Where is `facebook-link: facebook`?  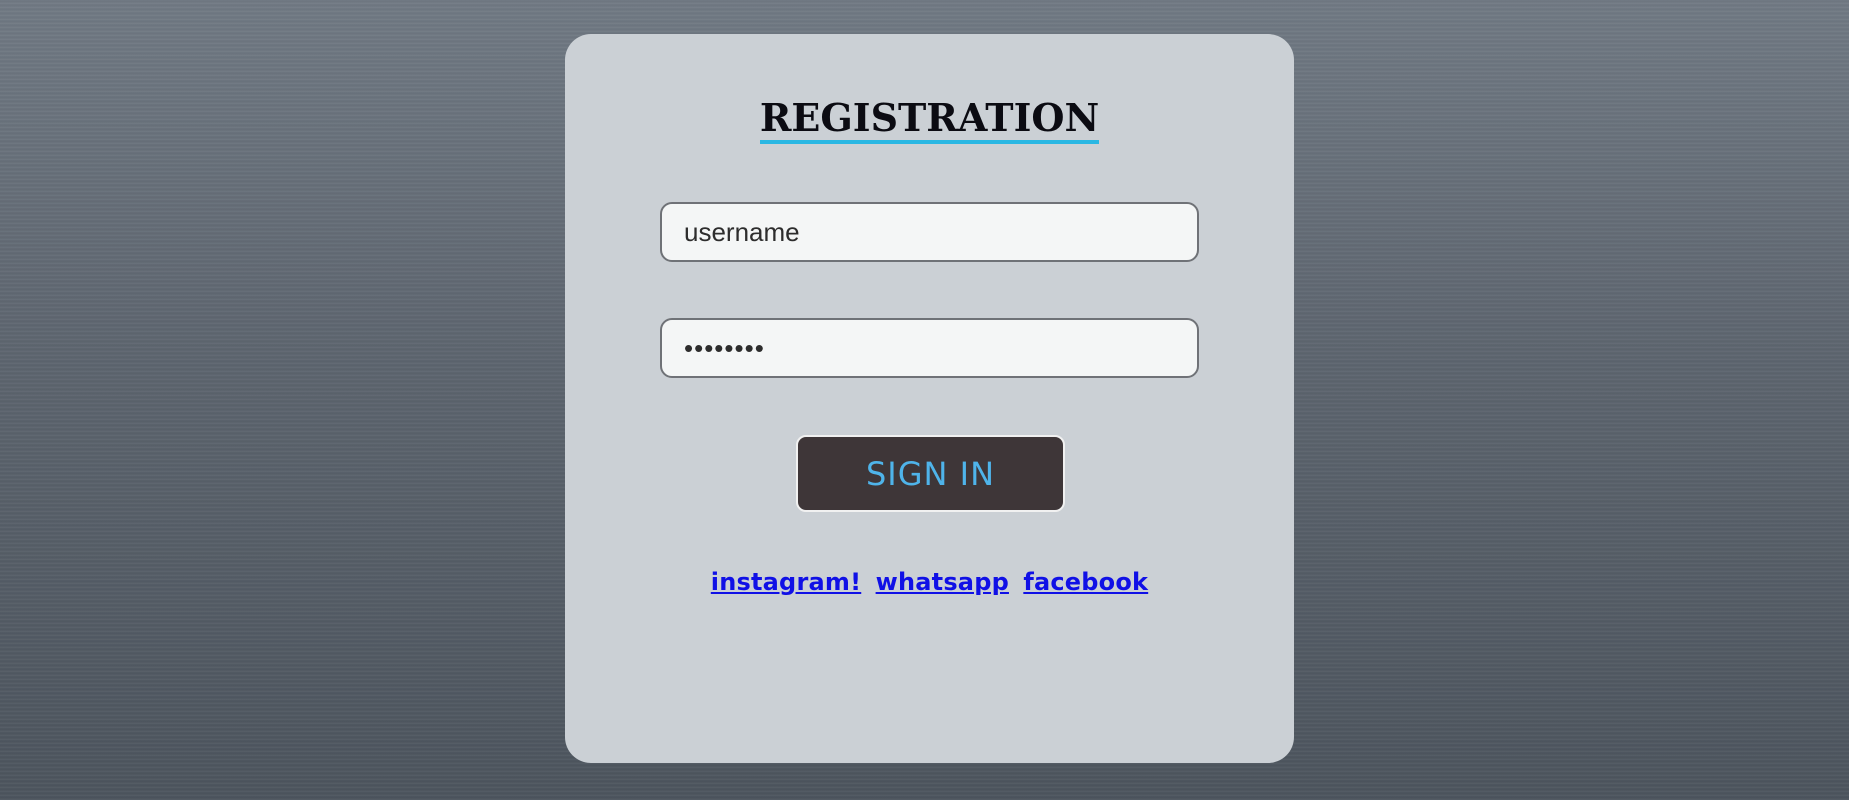 facebook-link: facebook is located at coordinates (1085, 582).